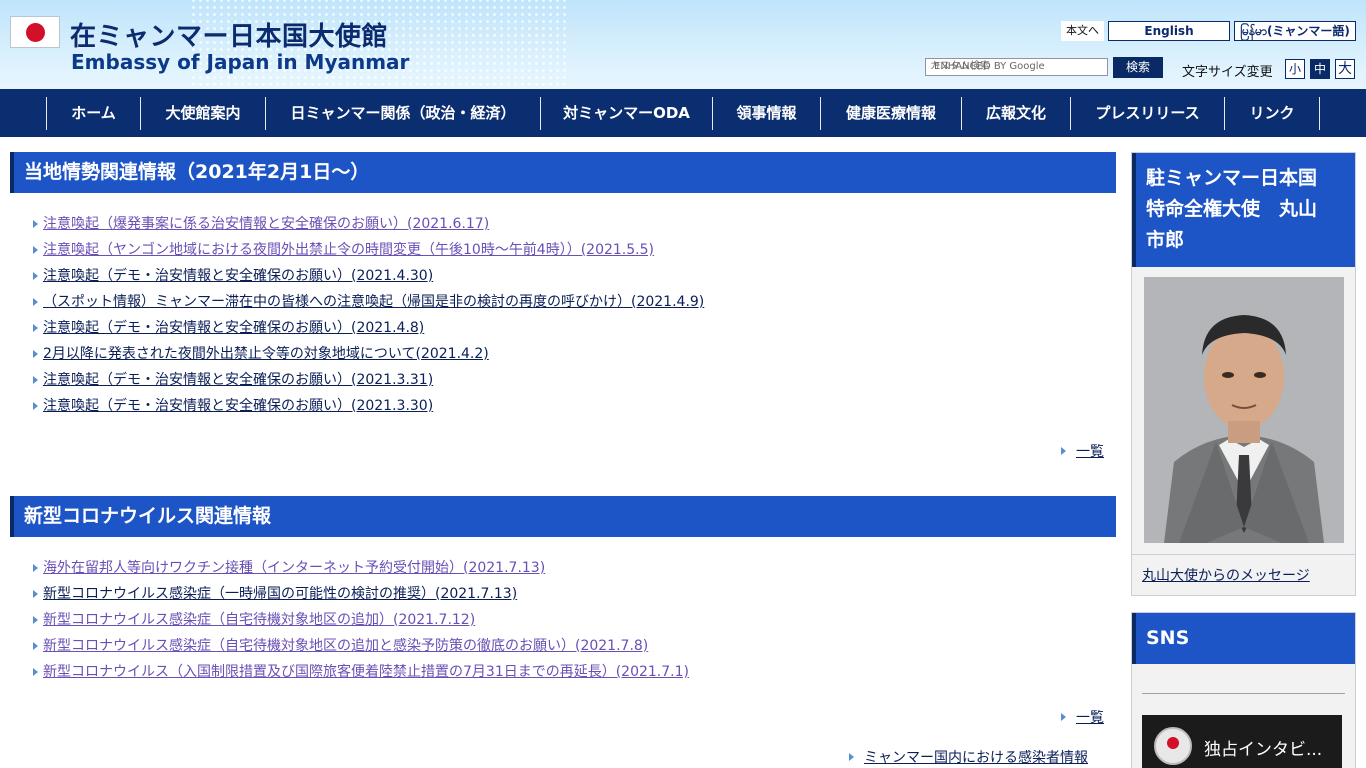  Describe the element at coordinates (259, 620) in the screenshot. I see `news-link: 新型コロナウイルス感染症（自宅待機対象地区の追加）(2021.7.12)` at that location.